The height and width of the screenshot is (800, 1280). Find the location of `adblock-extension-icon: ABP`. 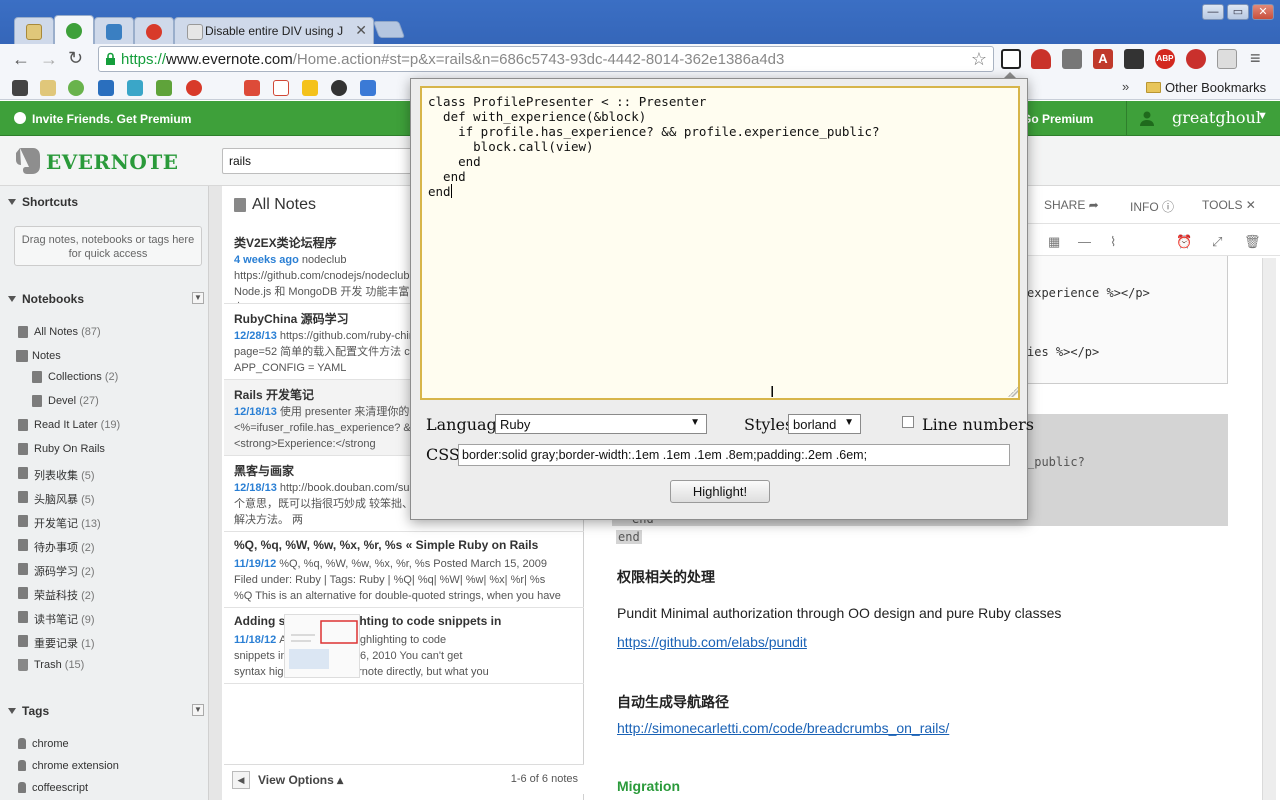

adblock-extension-icon: ABP is located at coordinates (1165, 59).